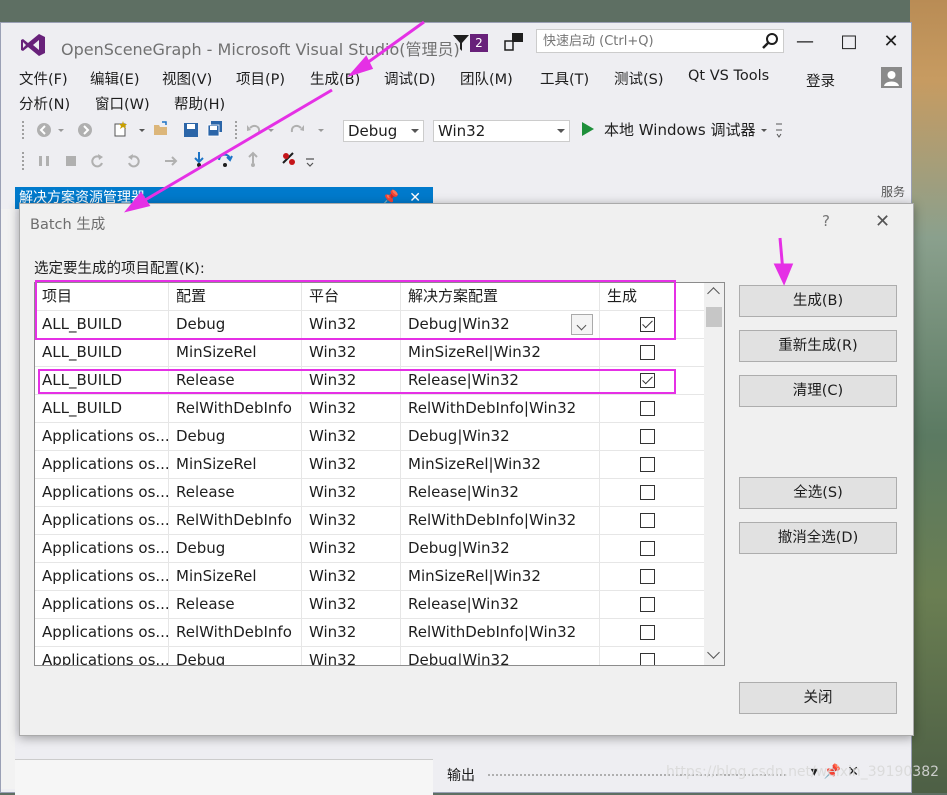 The image size is (947, 795). What do you see at coordinates (215, 129) in the screenshot?
I see `save-all-icon` at bounding box center [215, 129].